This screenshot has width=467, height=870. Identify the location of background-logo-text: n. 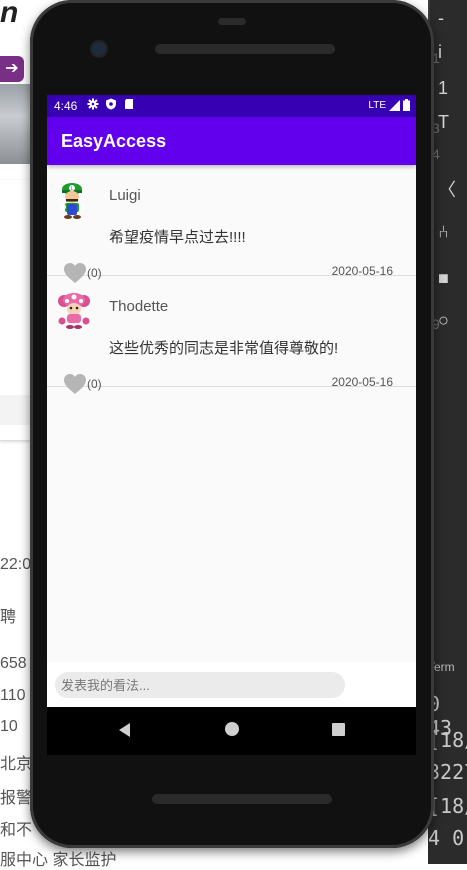
(9, 14).